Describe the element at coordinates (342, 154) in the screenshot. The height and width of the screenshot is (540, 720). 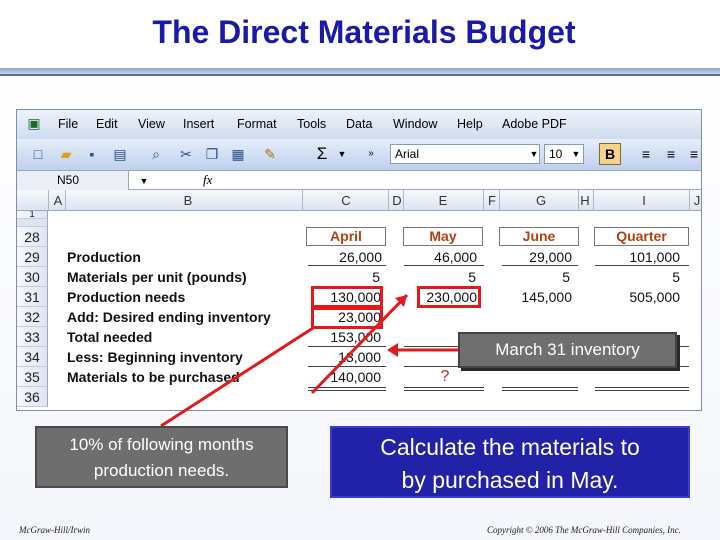
I see `autosum-dropdown-icon: ▼` at that location.